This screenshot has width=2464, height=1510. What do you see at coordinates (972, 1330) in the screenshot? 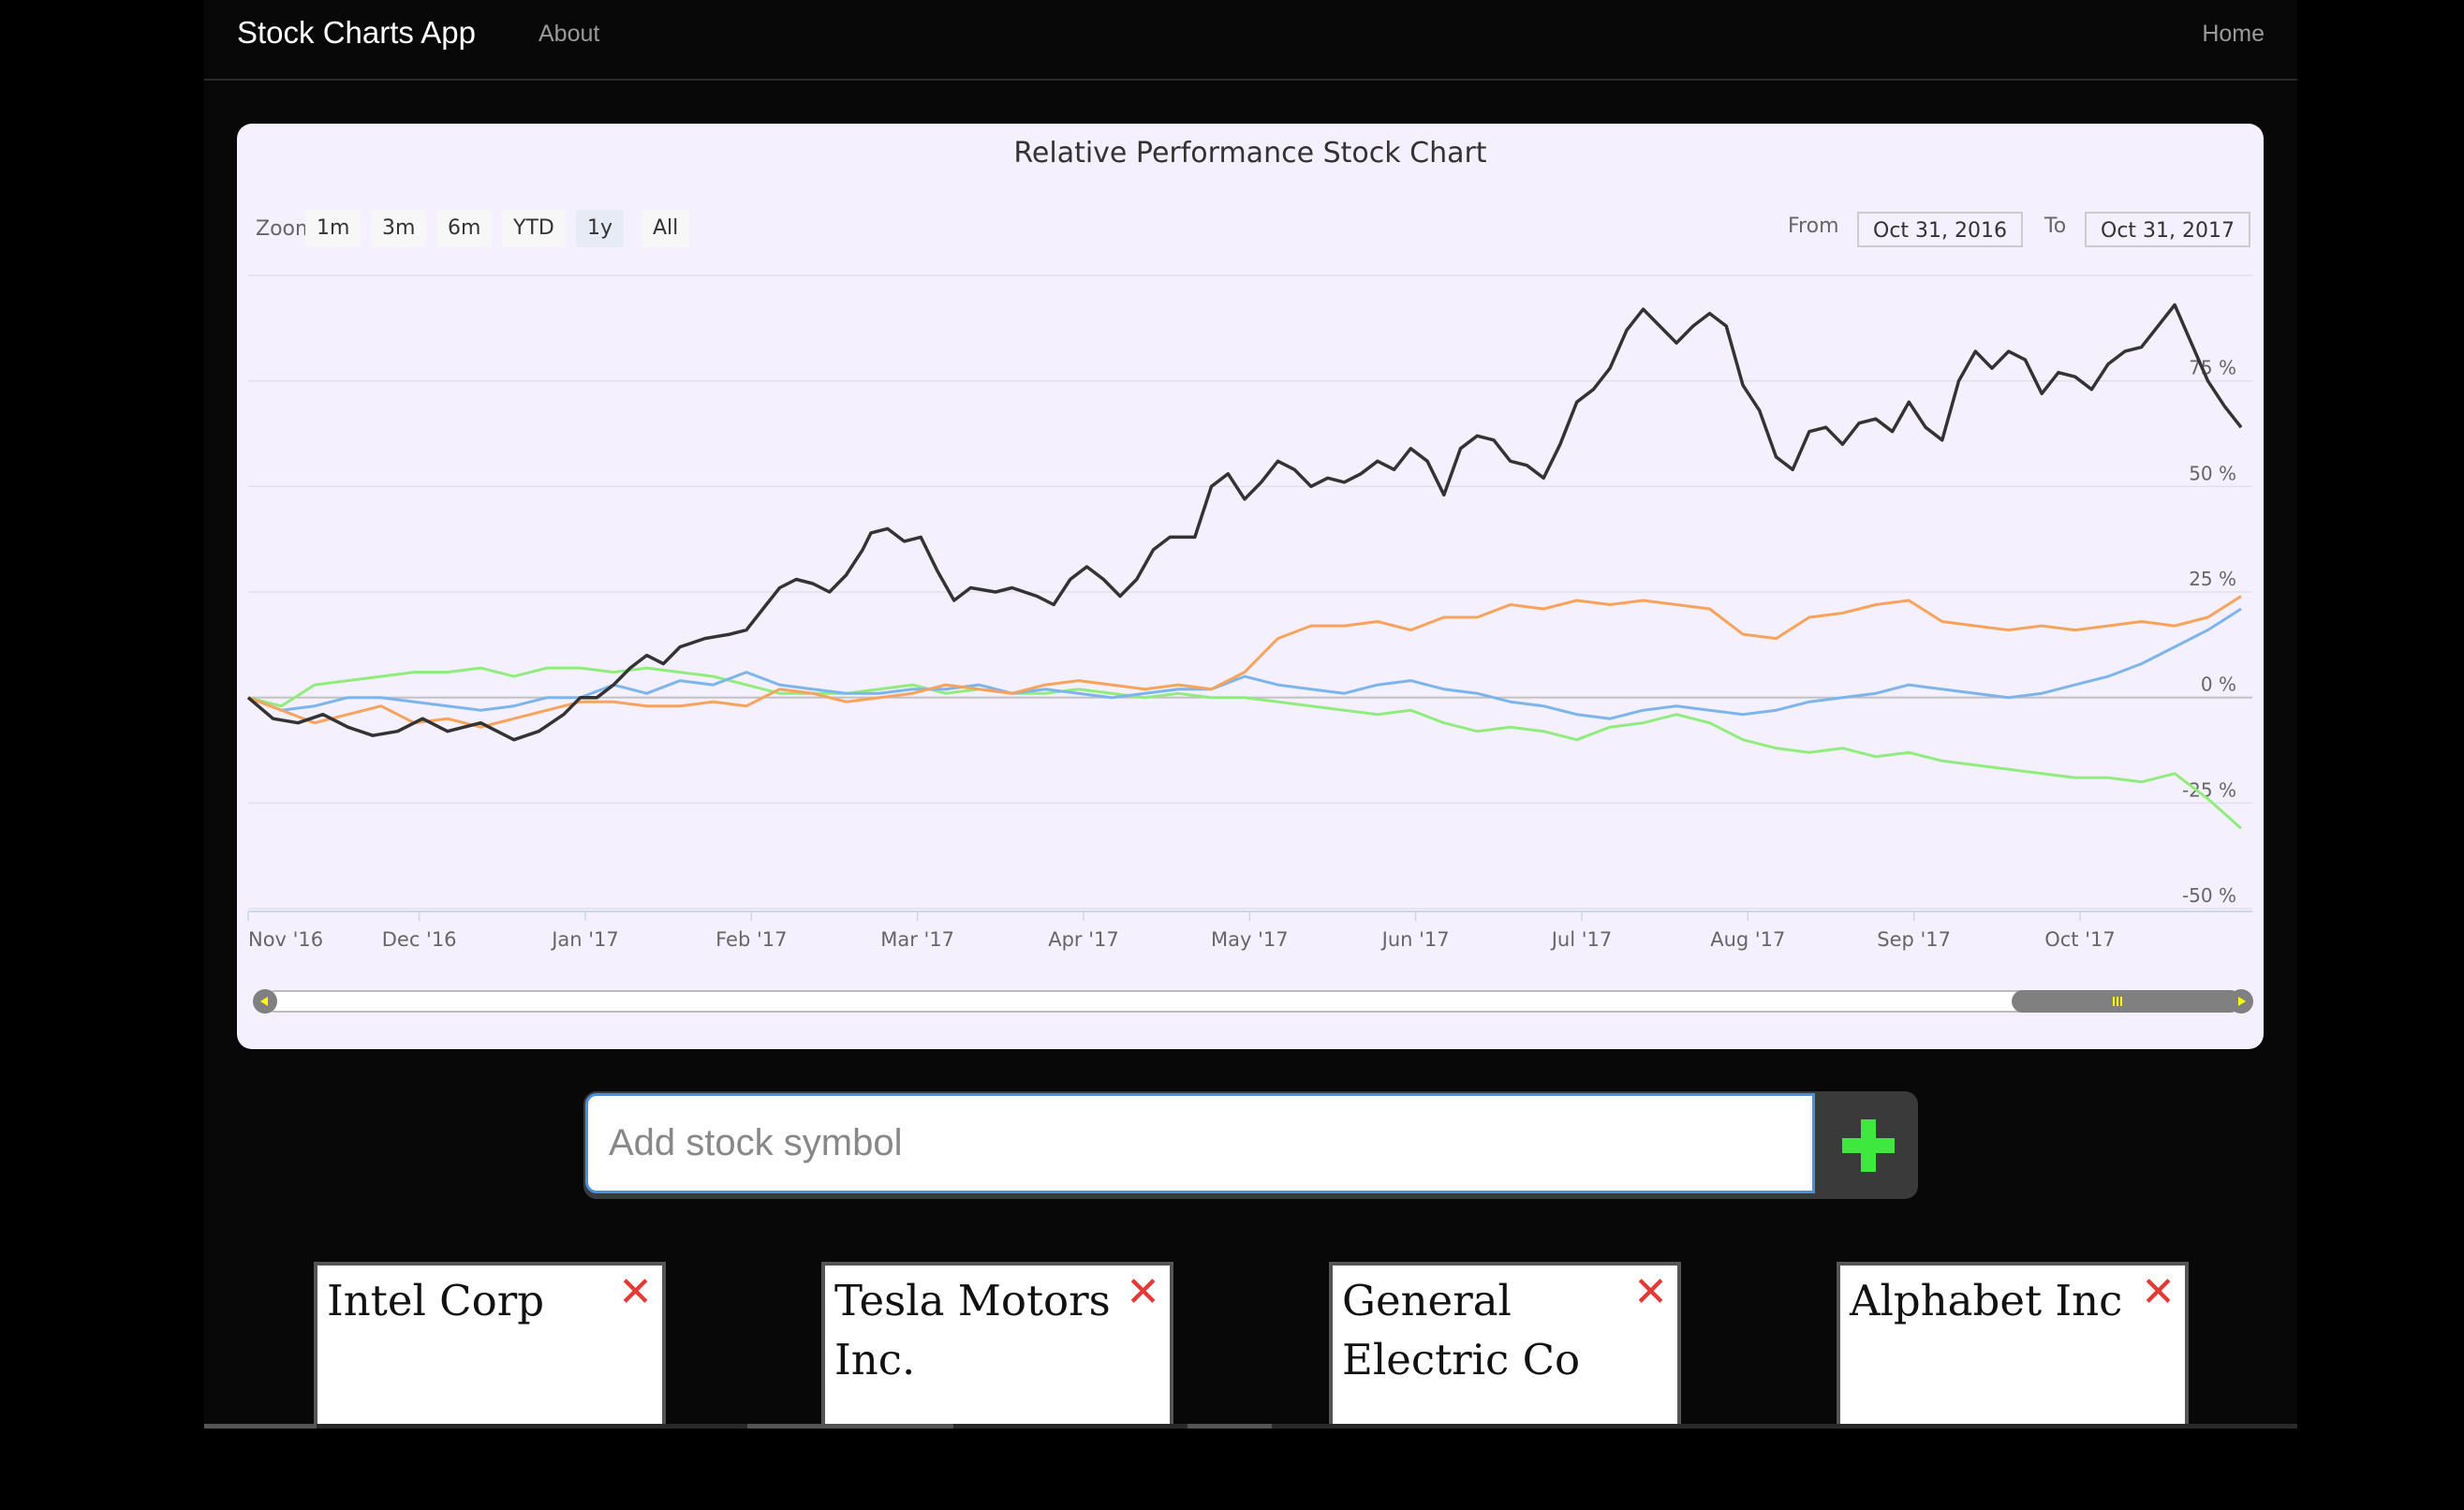
I see `stock-name: Tesla Motors Inc.` at bounding box center [972, 1330].